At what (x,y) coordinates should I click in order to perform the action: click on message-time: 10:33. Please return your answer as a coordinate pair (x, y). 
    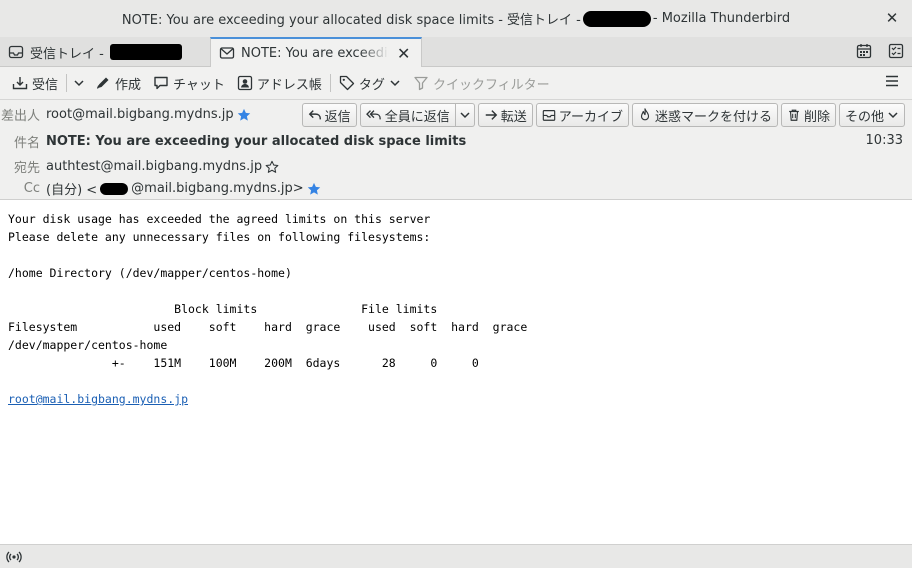
    Looking at the image, I should click on (884, 140).